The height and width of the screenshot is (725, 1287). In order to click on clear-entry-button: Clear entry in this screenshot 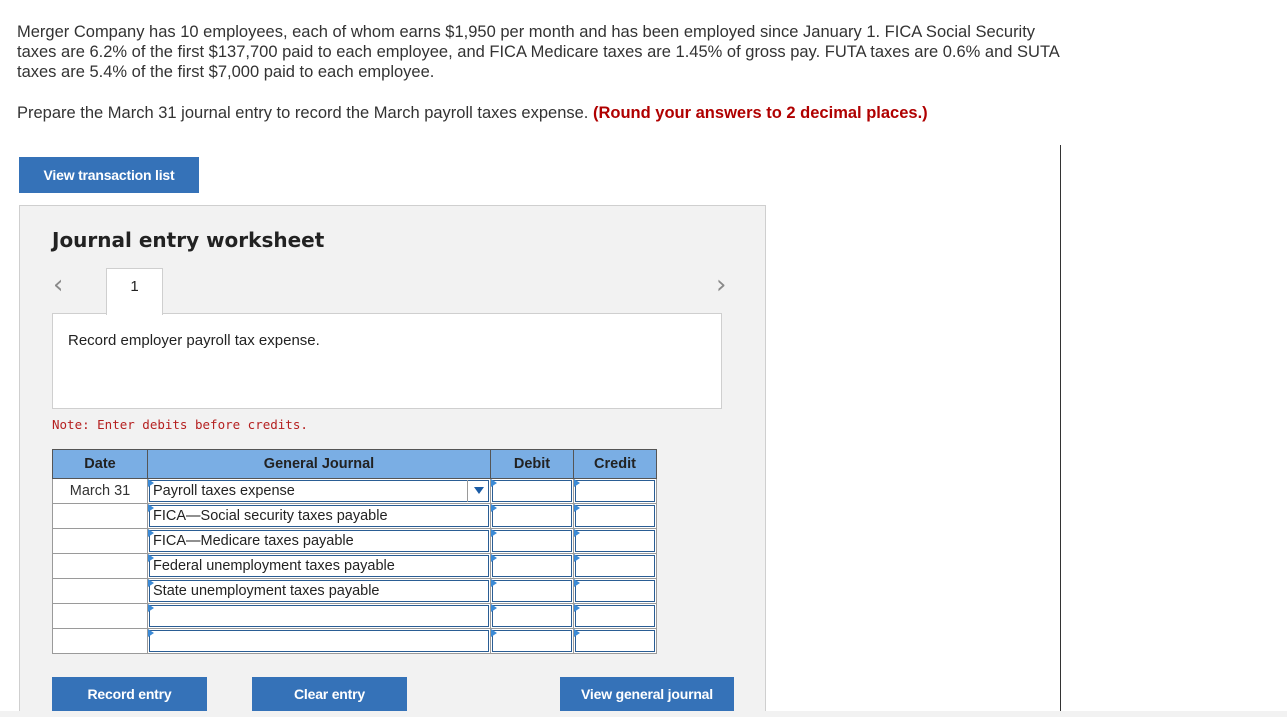, I will do `click(329, 694)`.